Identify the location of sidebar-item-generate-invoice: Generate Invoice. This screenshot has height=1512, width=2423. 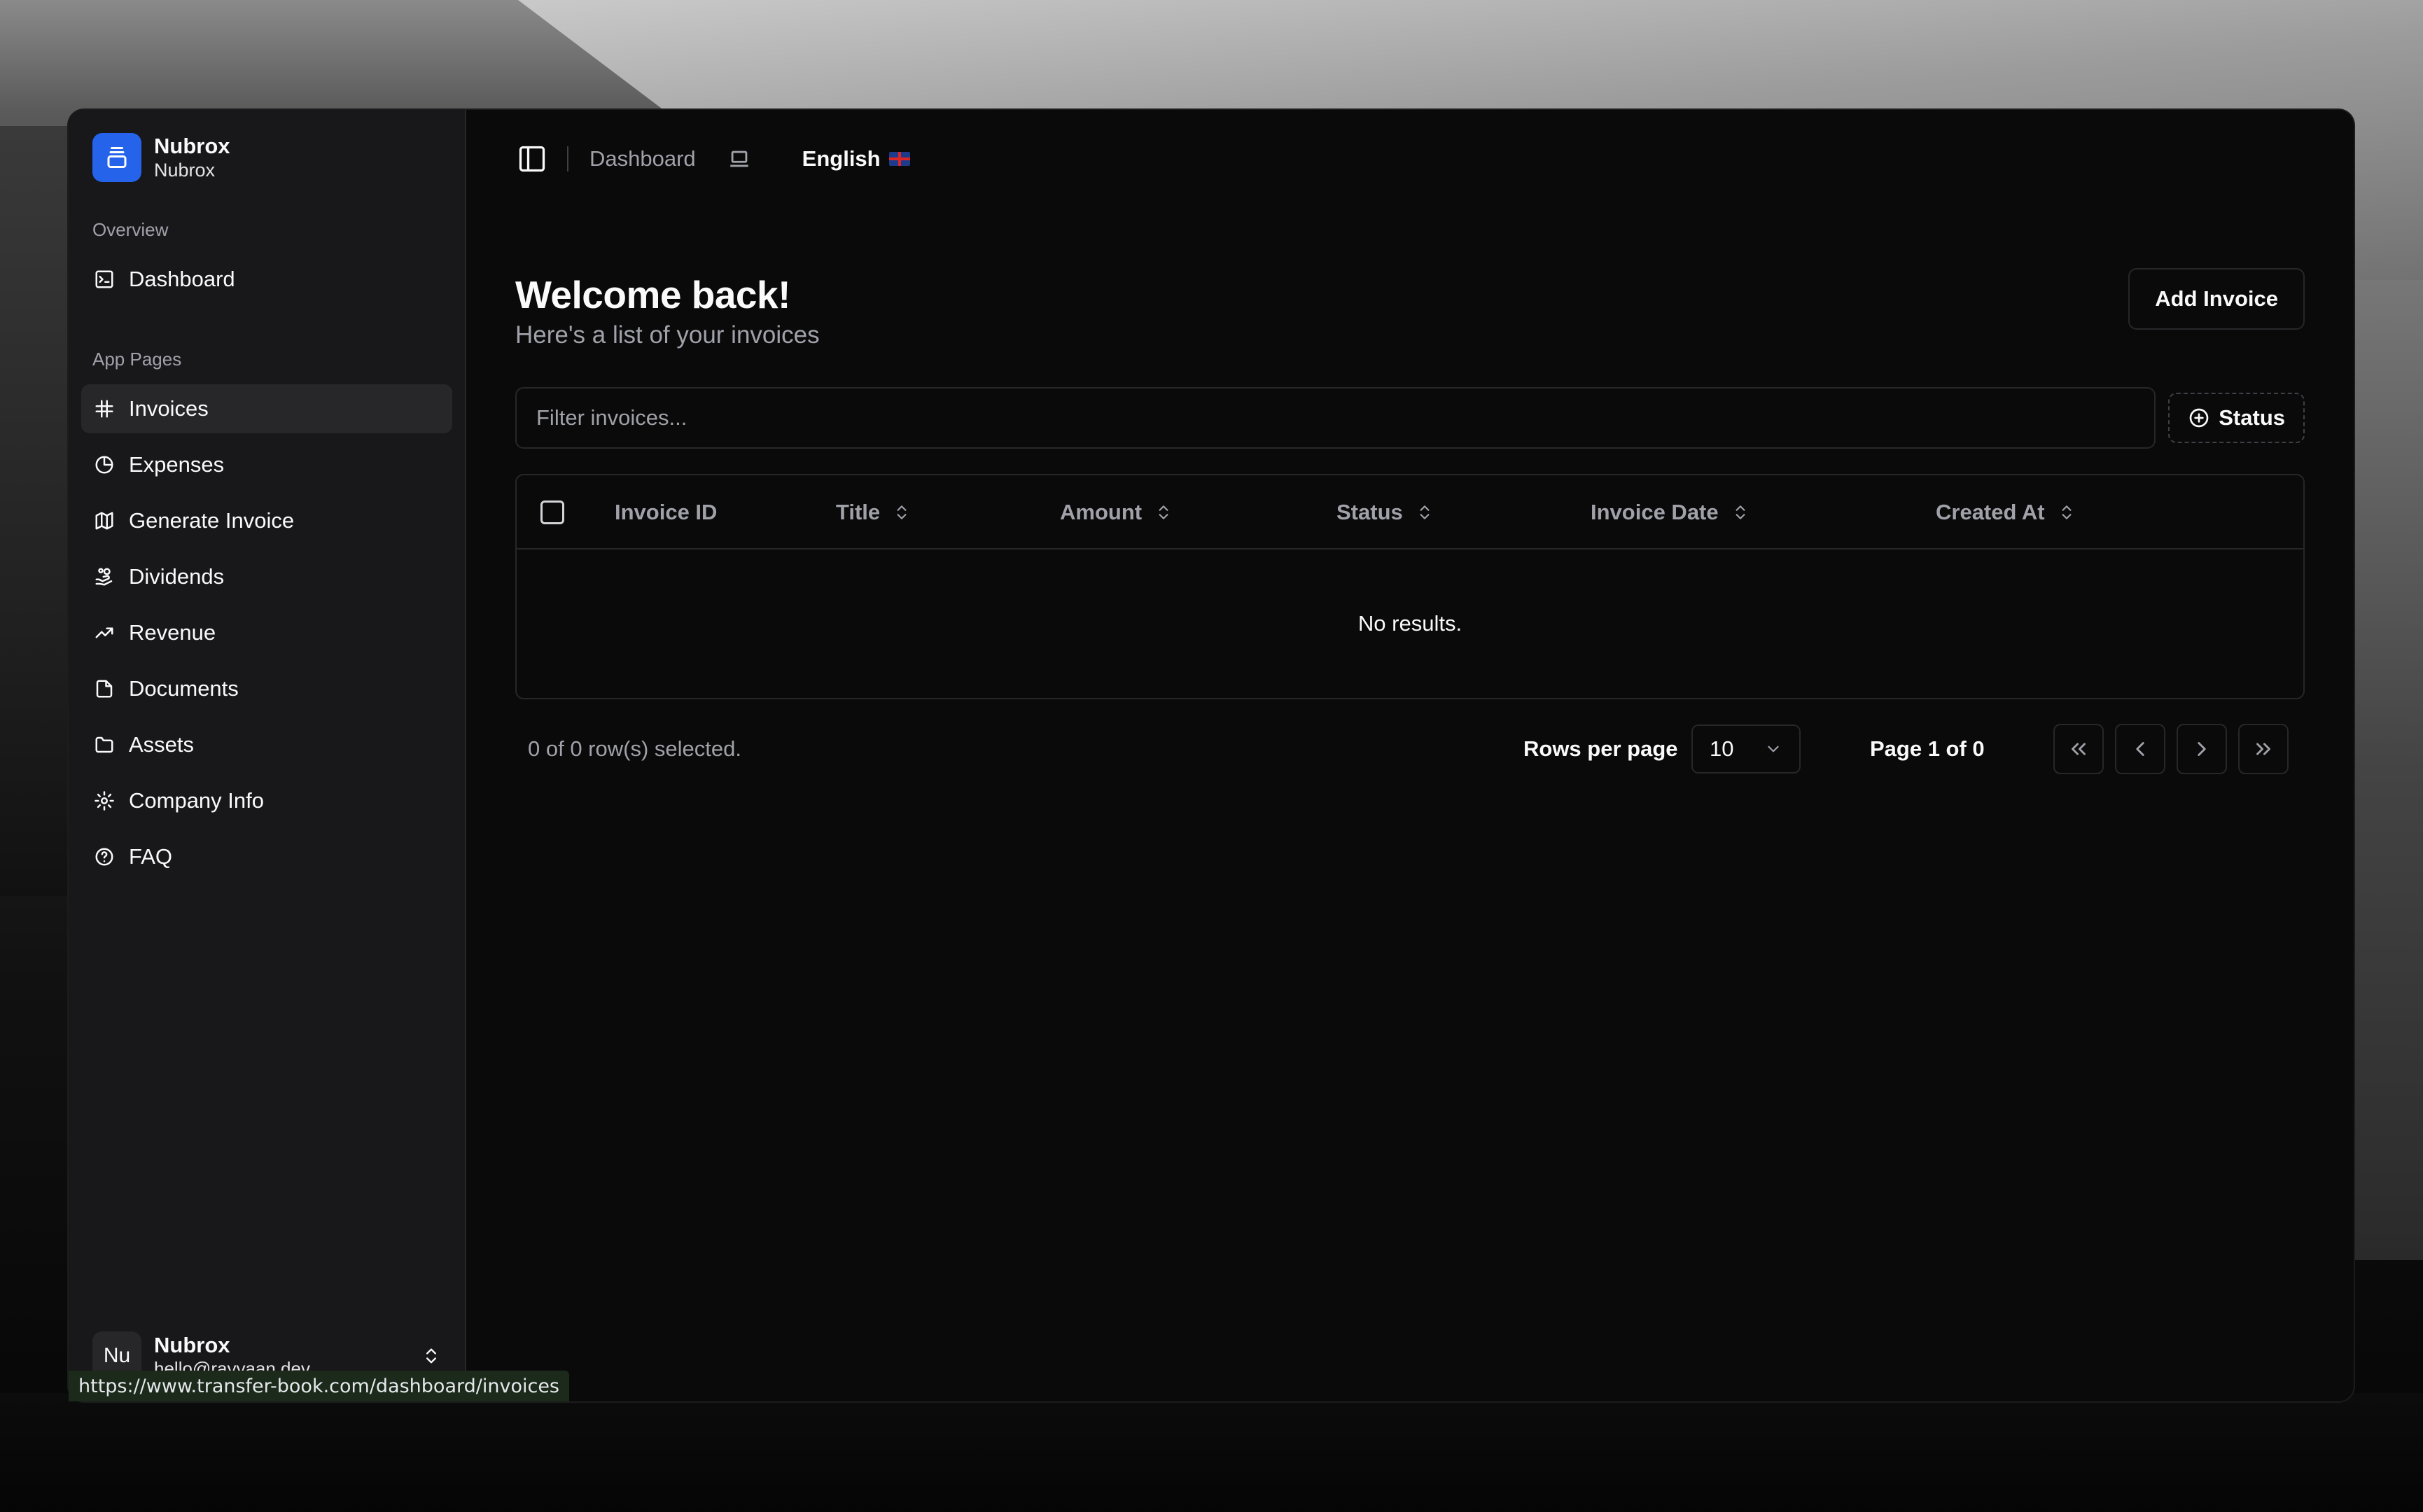
(266, 520).